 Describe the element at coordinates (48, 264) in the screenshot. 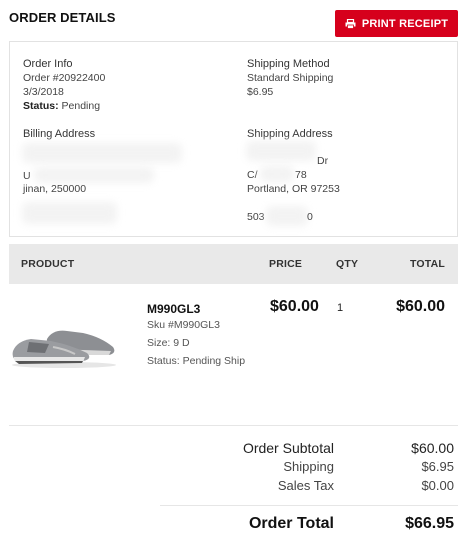

I see `column-header-product: PRODUCT` at that location.